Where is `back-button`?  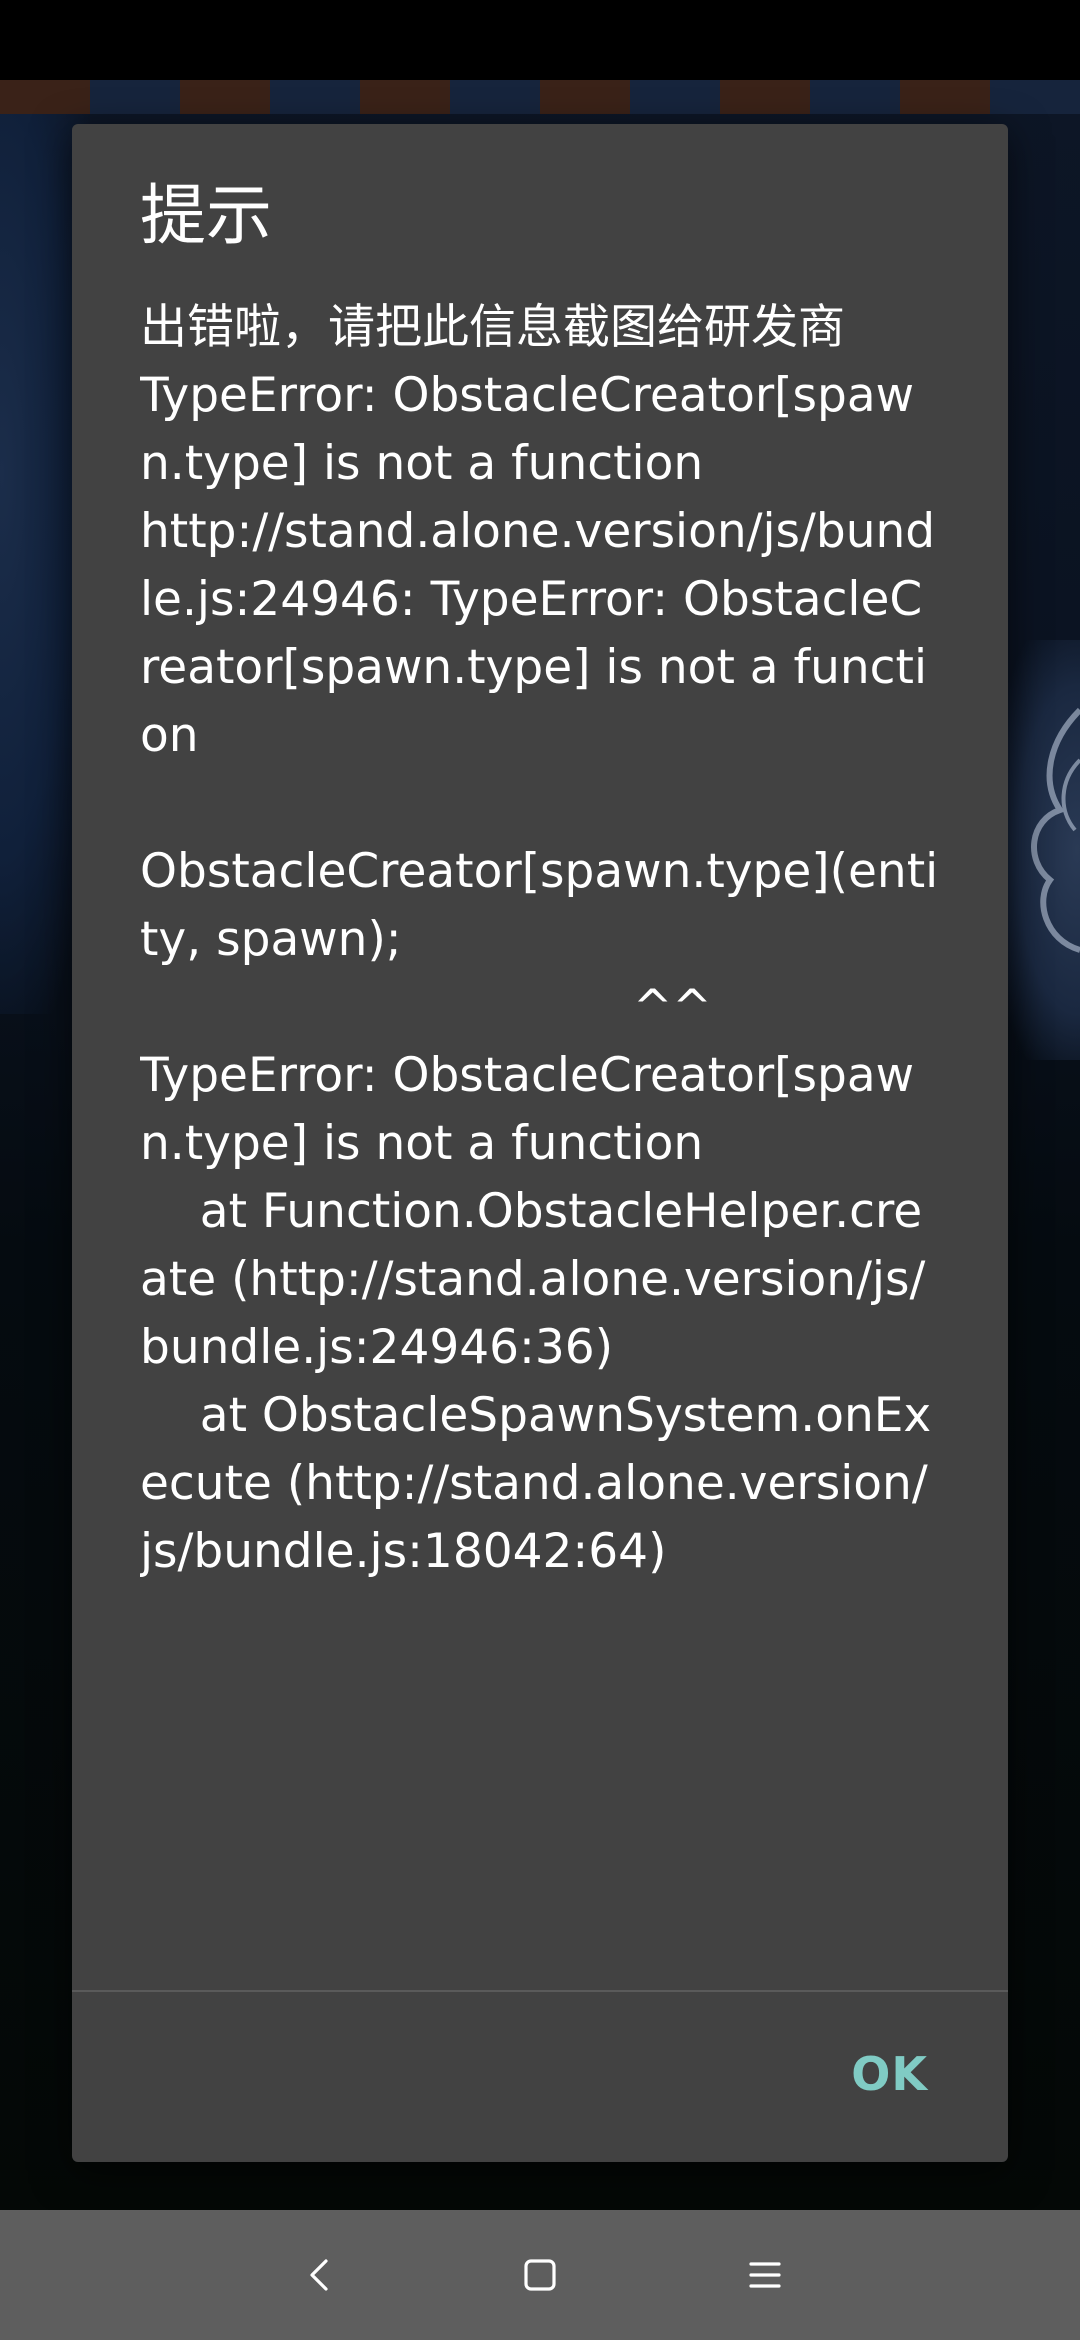 back-button is located at coordinates (320, 2275).